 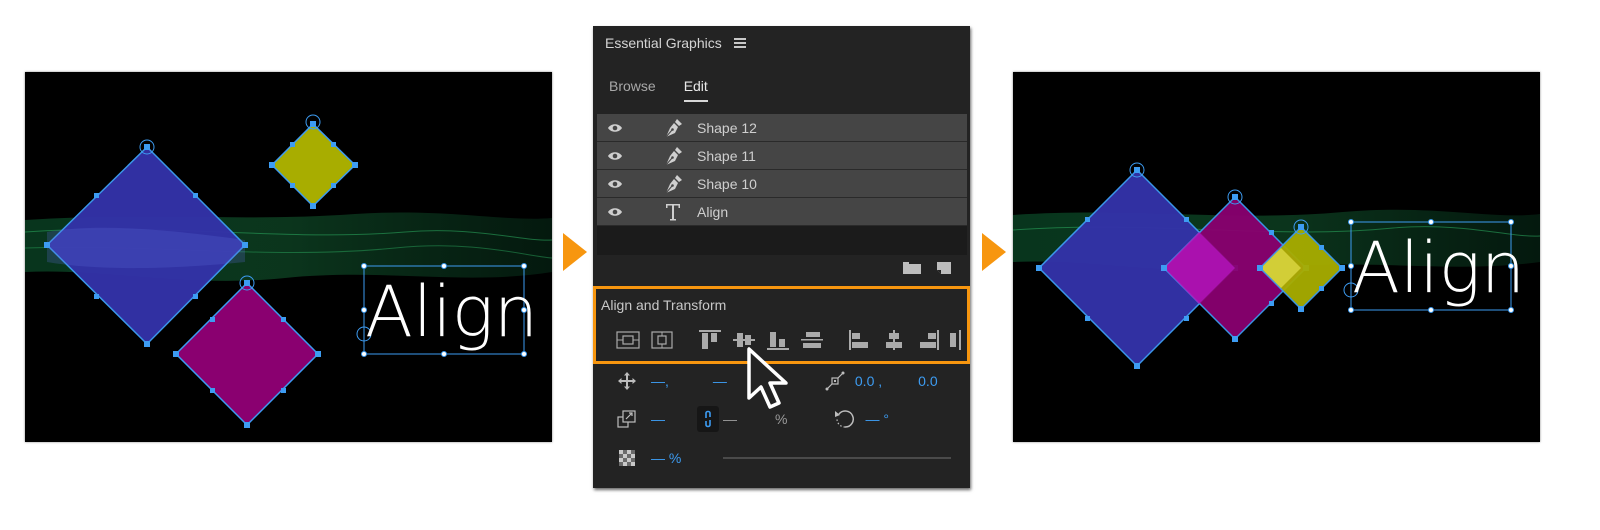 I want to click on align-horizontal-center-button, so click(x=894, y=340).